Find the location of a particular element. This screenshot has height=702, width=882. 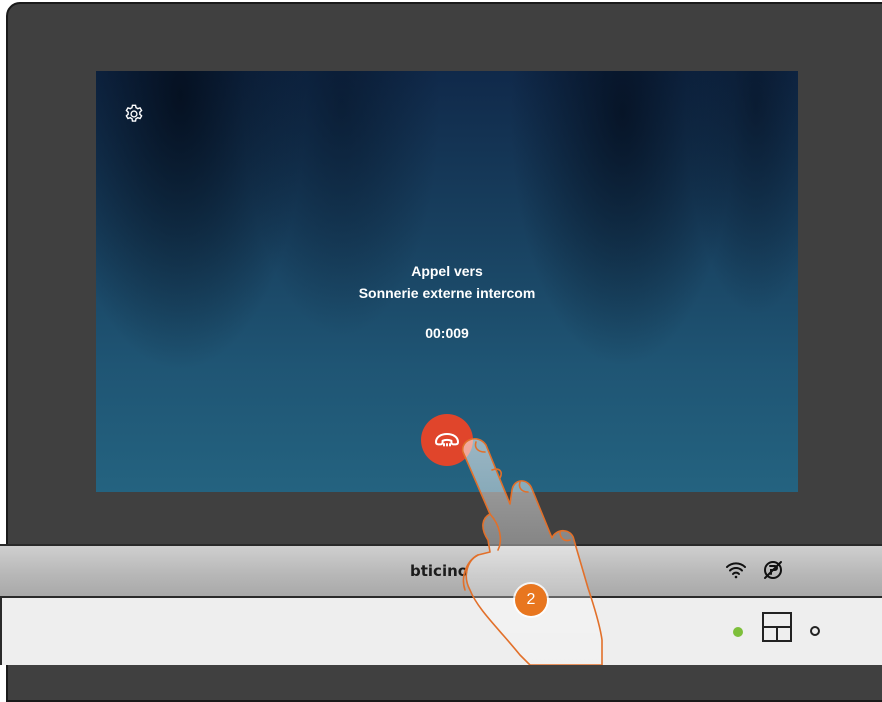

phone-hangup-icon is located at coordinates (447, 440).